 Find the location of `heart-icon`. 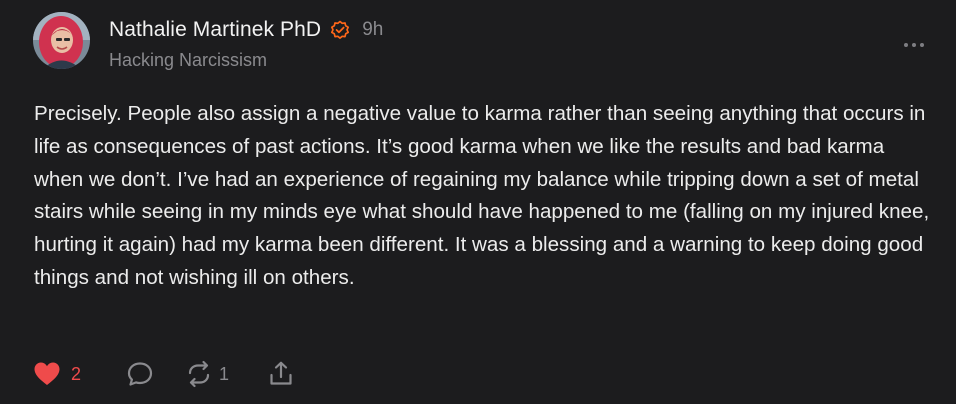

heart-icon is located at coordinates (47, 373).